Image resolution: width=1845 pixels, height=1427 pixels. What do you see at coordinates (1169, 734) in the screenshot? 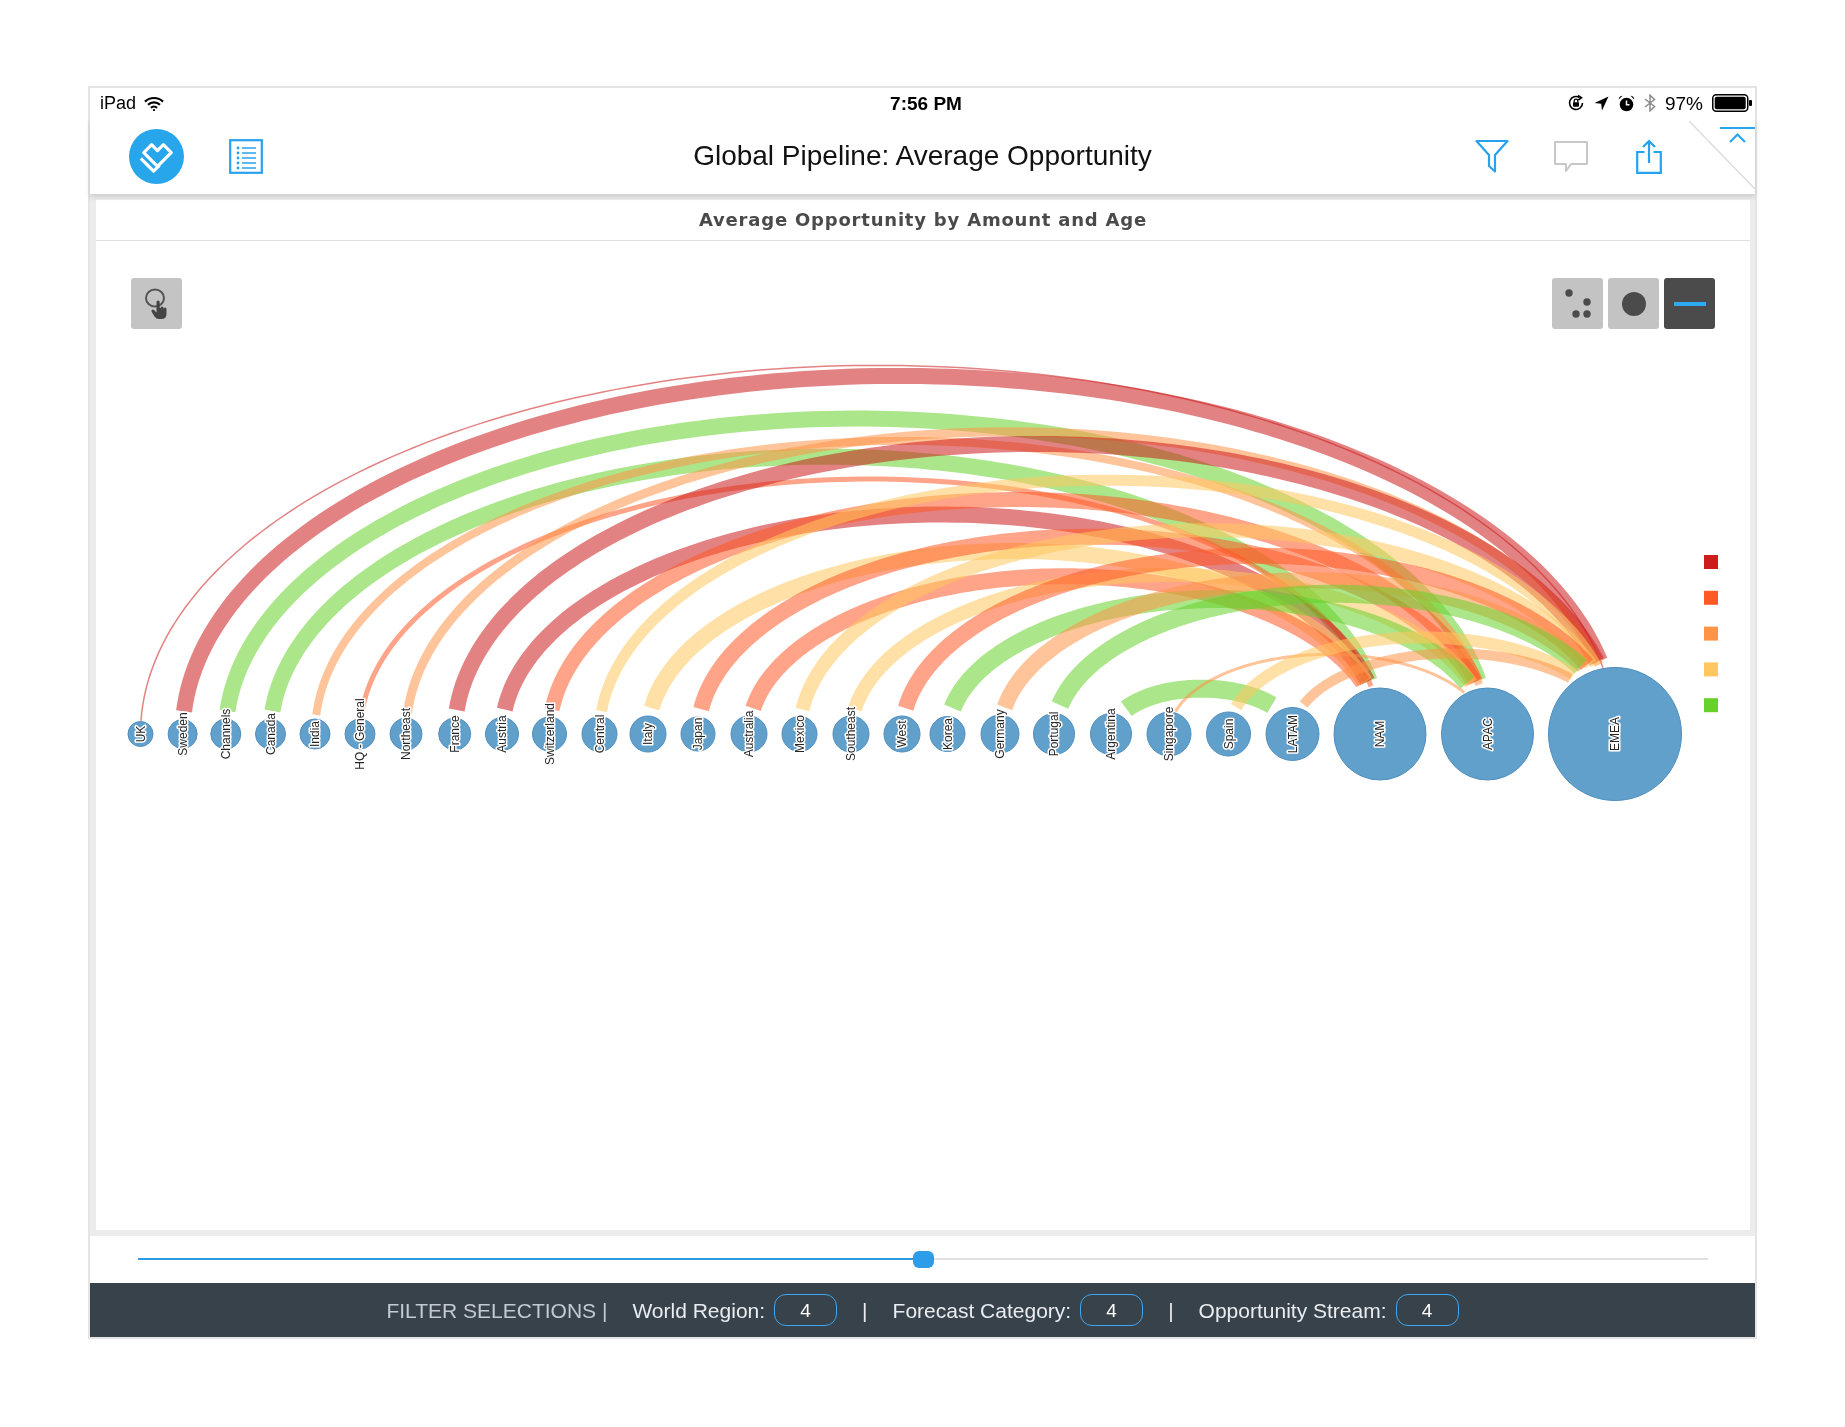
I see `node-label: Singapore` at bounding box center [1169, 734].